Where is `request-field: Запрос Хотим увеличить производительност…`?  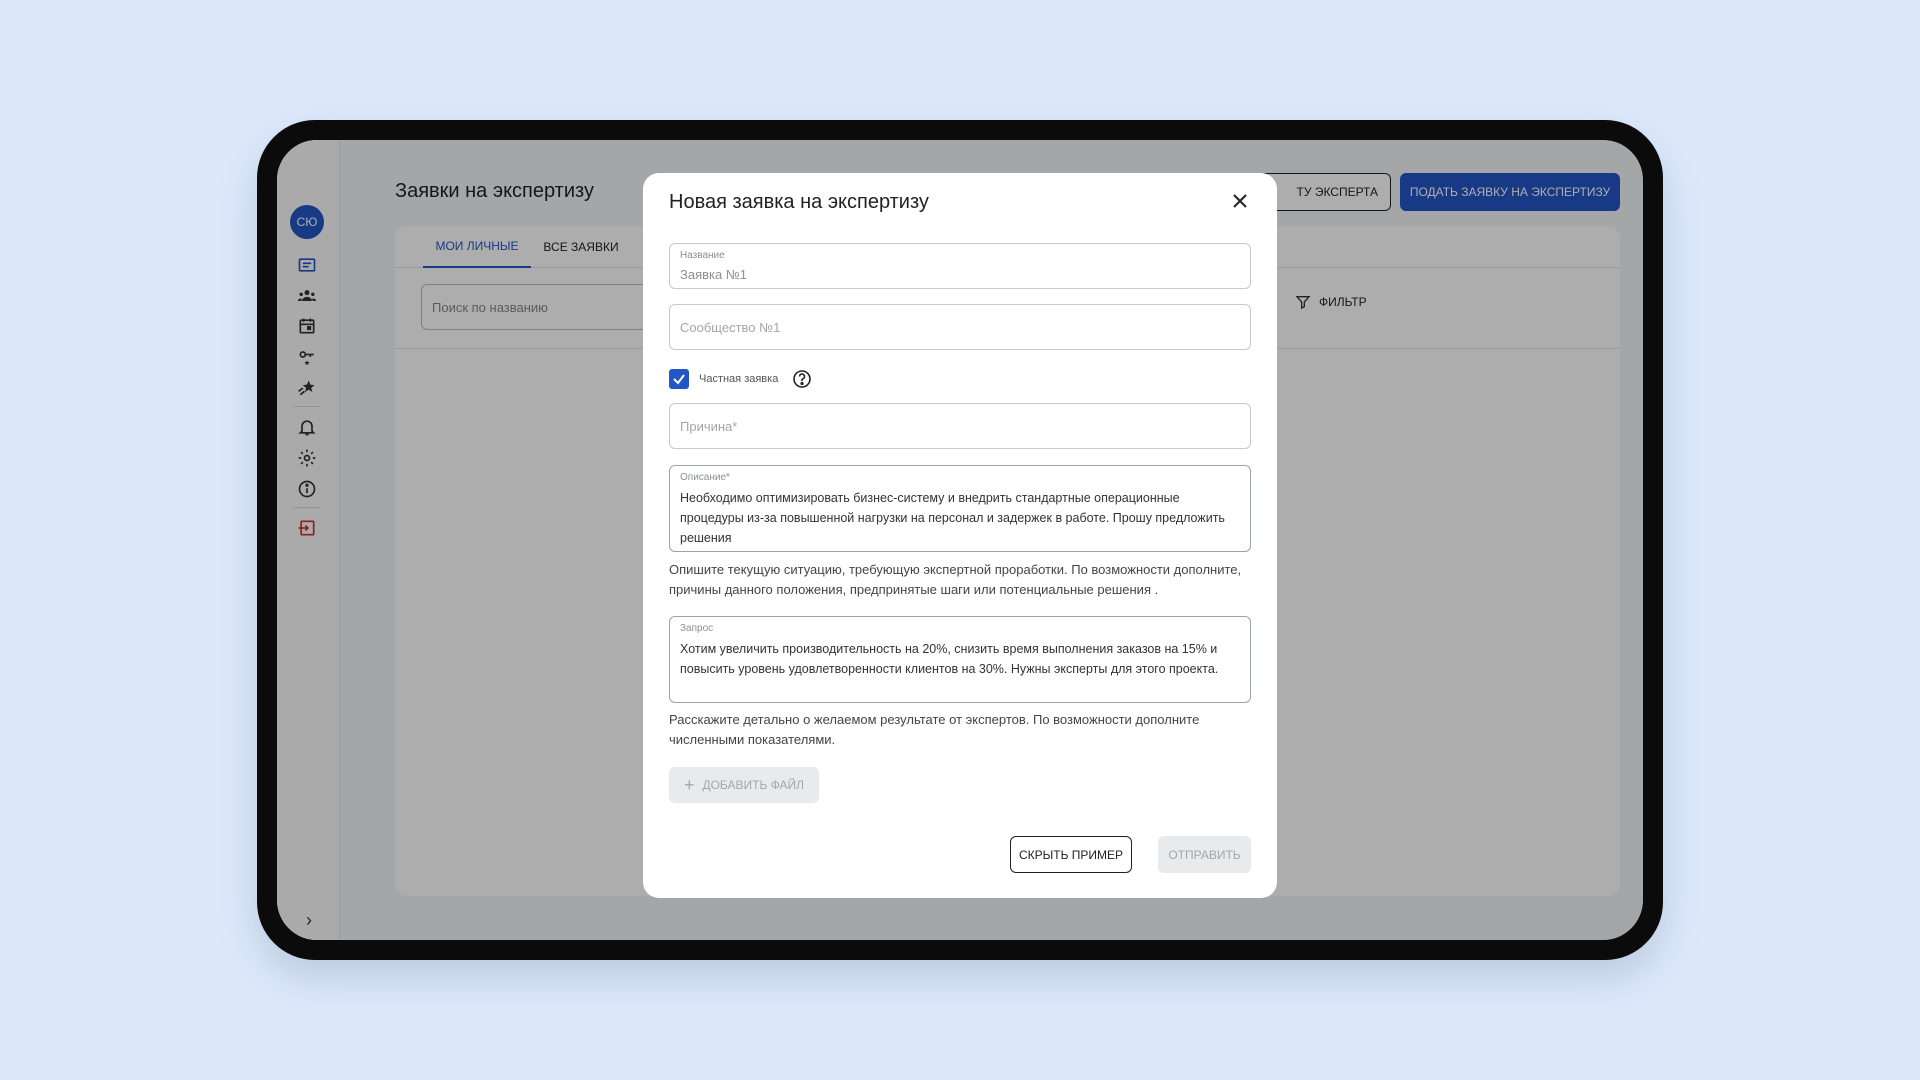 request-field: Запрос Хотим увеличить производительност… is located at coordinates (960, 659).